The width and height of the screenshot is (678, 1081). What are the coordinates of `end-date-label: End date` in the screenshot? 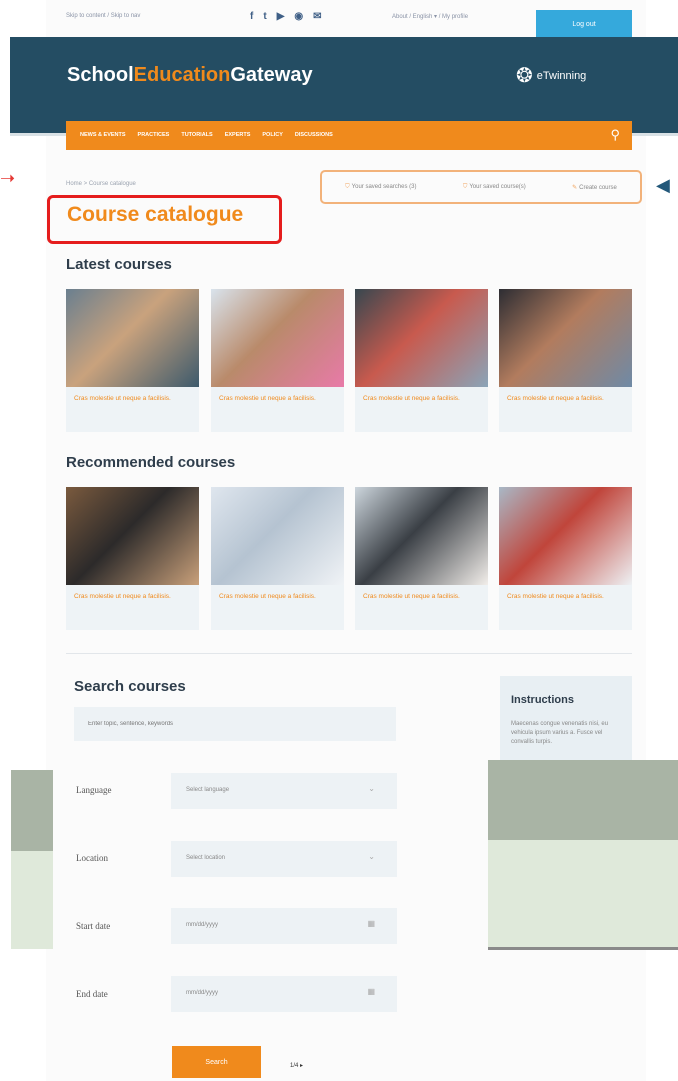 It's located at (92, 994).